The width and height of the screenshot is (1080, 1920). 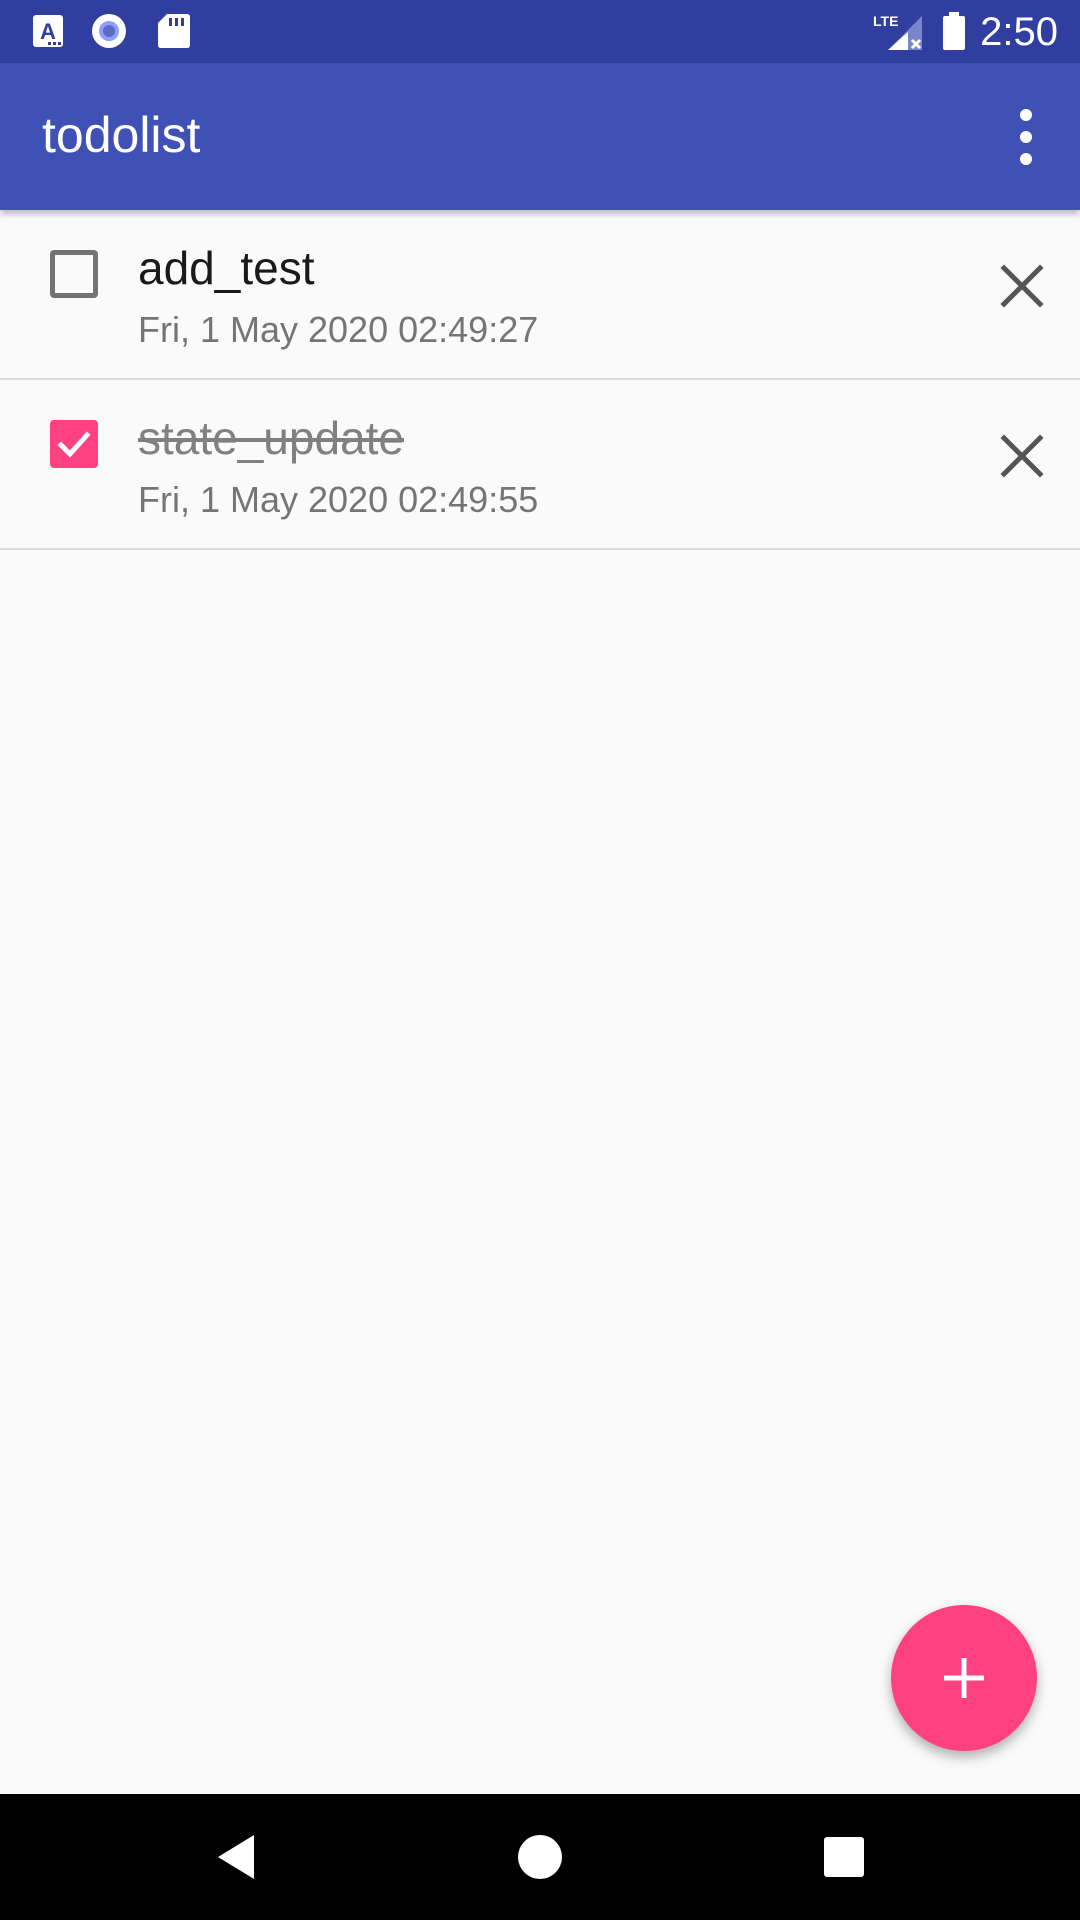 What do you see at coordinates (540, 295) in the screenshot?
I see `todo-item: add_test Fri, 1 May 2020 02:49:27` at bounding box center [540, 295].